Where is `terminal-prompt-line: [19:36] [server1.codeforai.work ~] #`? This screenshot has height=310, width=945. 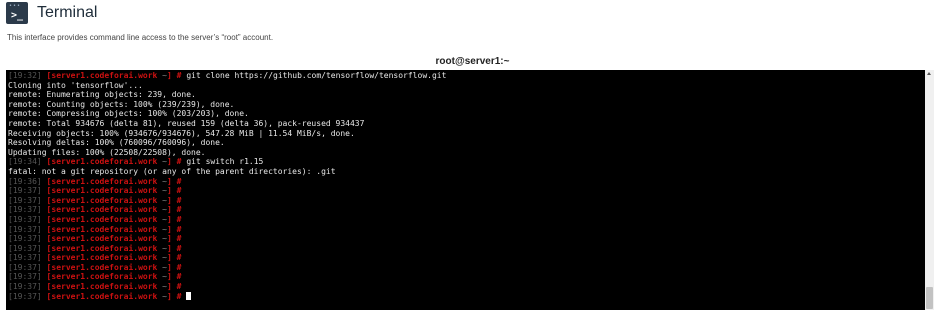 terminal-prompt-line: [19:36] [server1.codeforai.work ~] # is located at coordinates (465, 182).